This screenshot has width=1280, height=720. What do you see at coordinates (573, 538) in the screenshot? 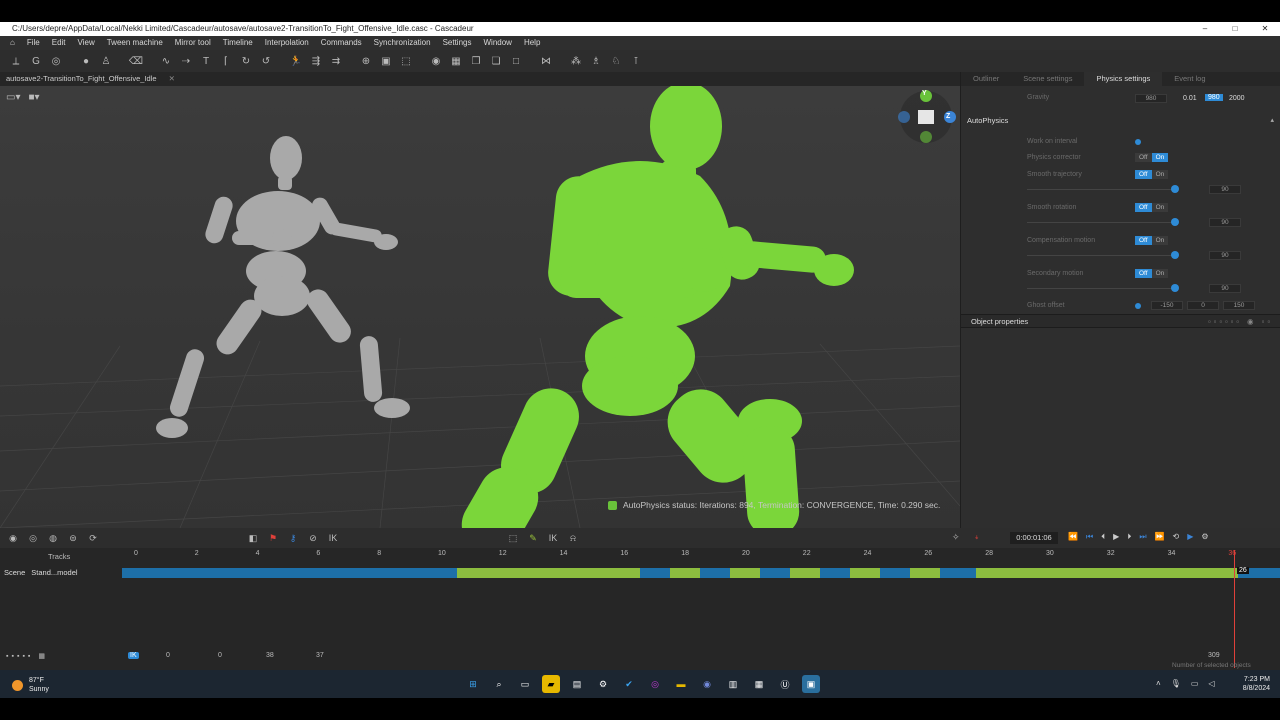
I see `auto-icon: ⍾` at bounding box center [573, 538].